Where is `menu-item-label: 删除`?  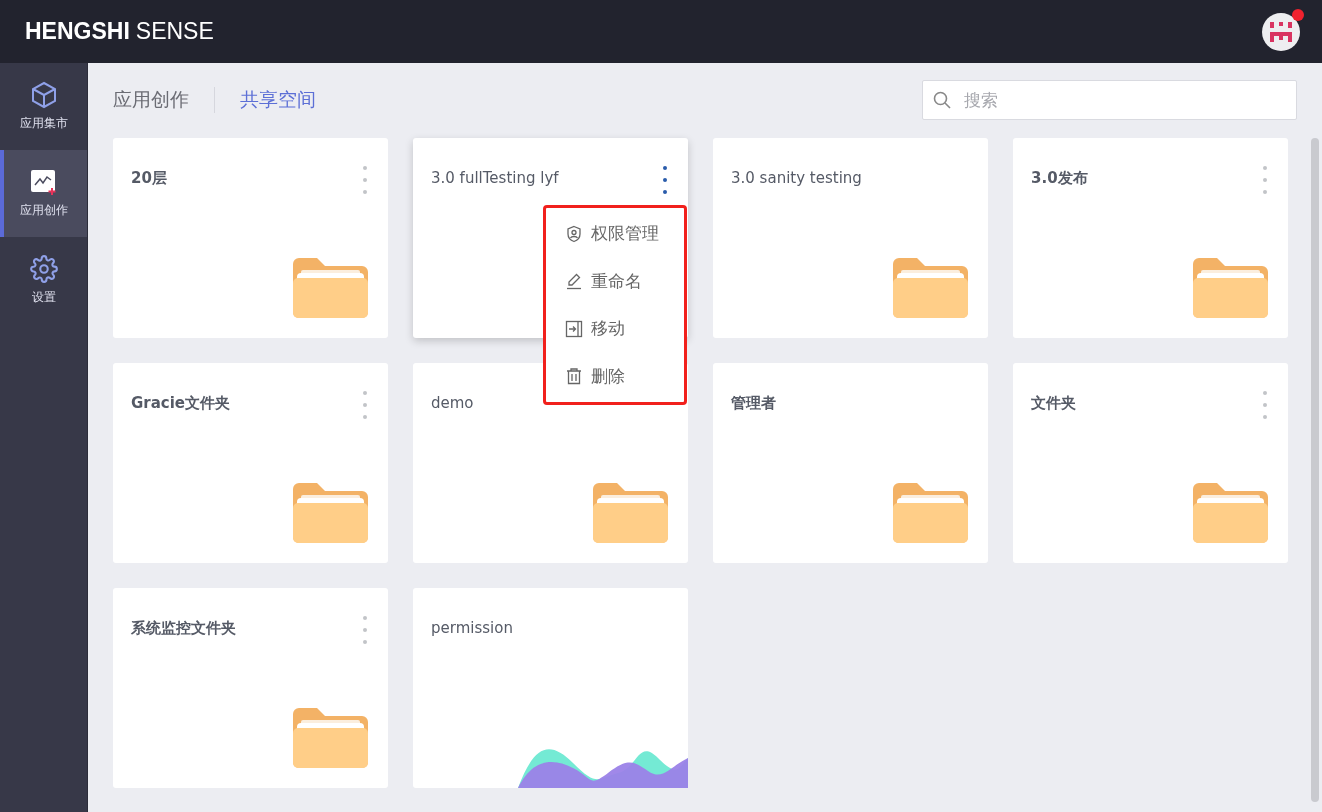 menu-item-label: 删除 is located at coordinates (608, 376).